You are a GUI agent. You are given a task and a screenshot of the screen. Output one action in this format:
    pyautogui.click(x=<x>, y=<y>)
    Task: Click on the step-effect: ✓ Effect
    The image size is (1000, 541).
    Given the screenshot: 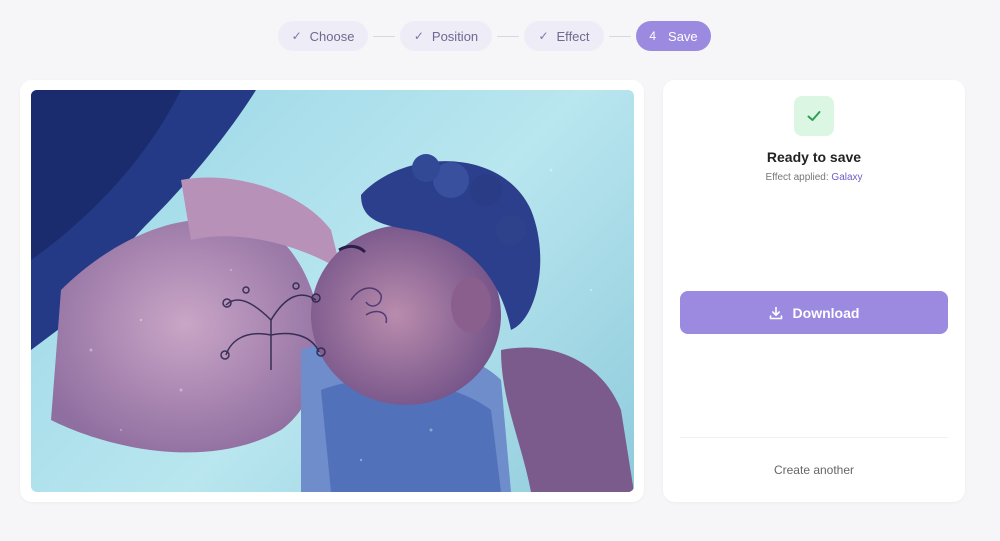 What is the action you would take?
    pyautogui.click(x=564, y=36)
    